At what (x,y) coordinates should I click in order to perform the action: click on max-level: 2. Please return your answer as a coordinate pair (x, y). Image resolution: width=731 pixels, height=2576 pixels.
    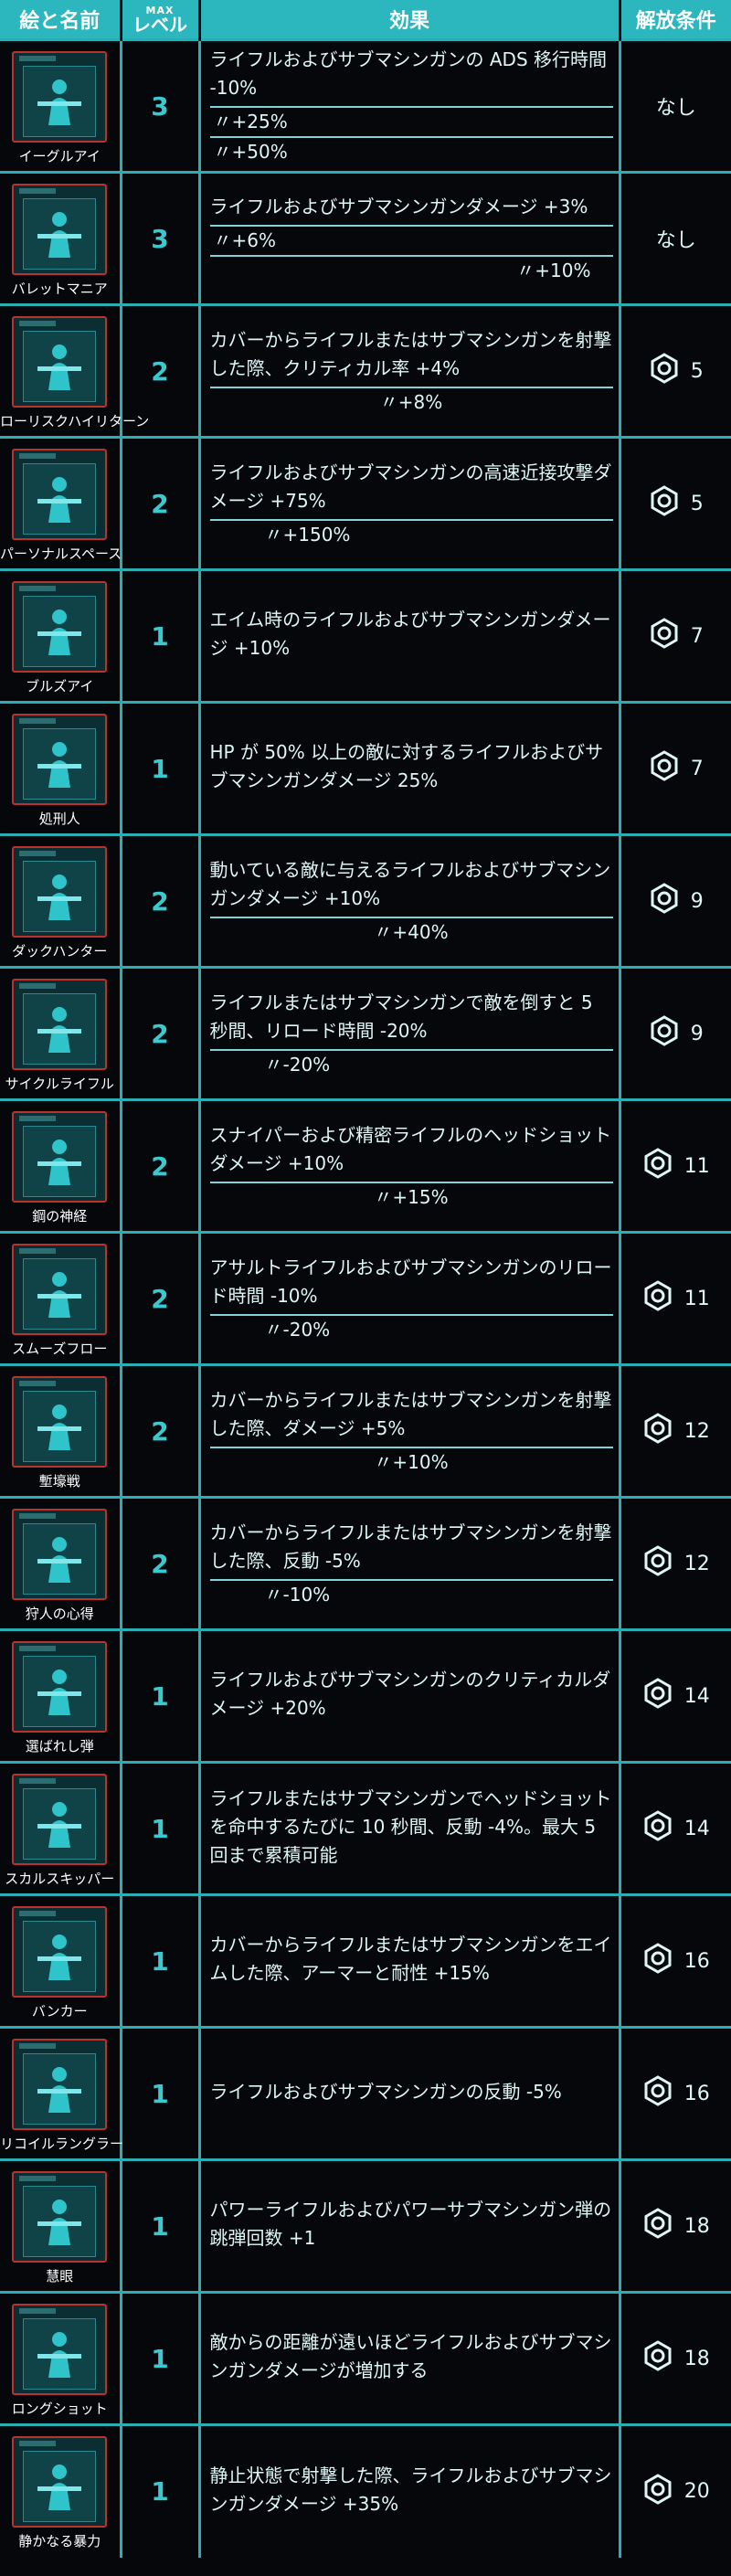
    Looking at the image, I should click on (161, 1165).